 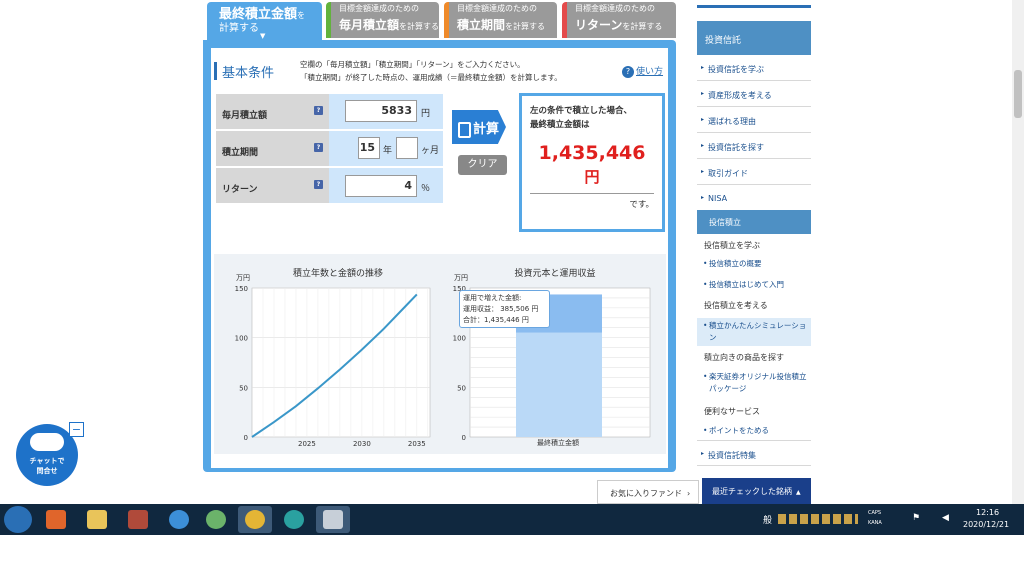 I want to click on sidebar-group-title: 便利なサービス, so click(x=732, y=411).